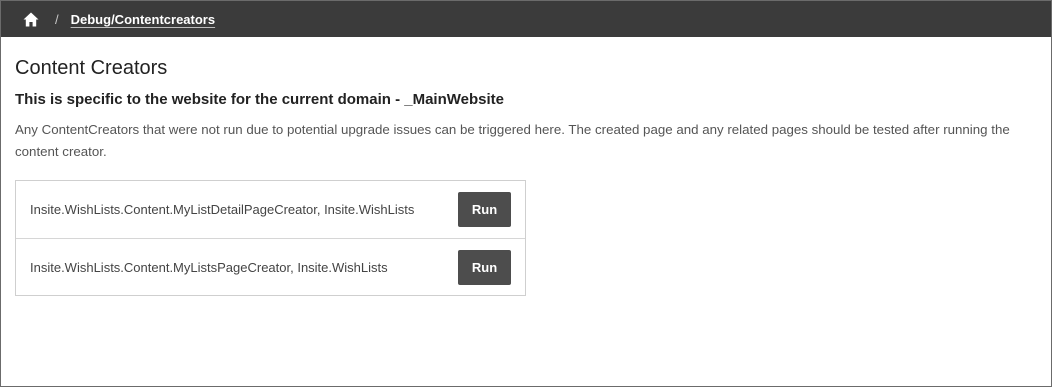  I want to click on page-title: Content Creators, so click(91, 68).